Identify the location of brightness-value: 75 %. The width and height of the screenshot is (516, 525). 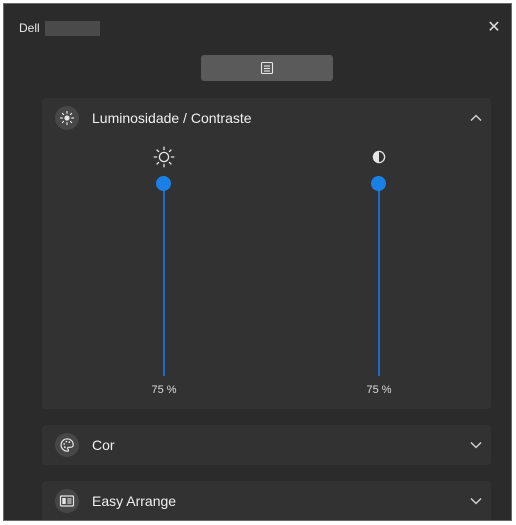
(164, 390).